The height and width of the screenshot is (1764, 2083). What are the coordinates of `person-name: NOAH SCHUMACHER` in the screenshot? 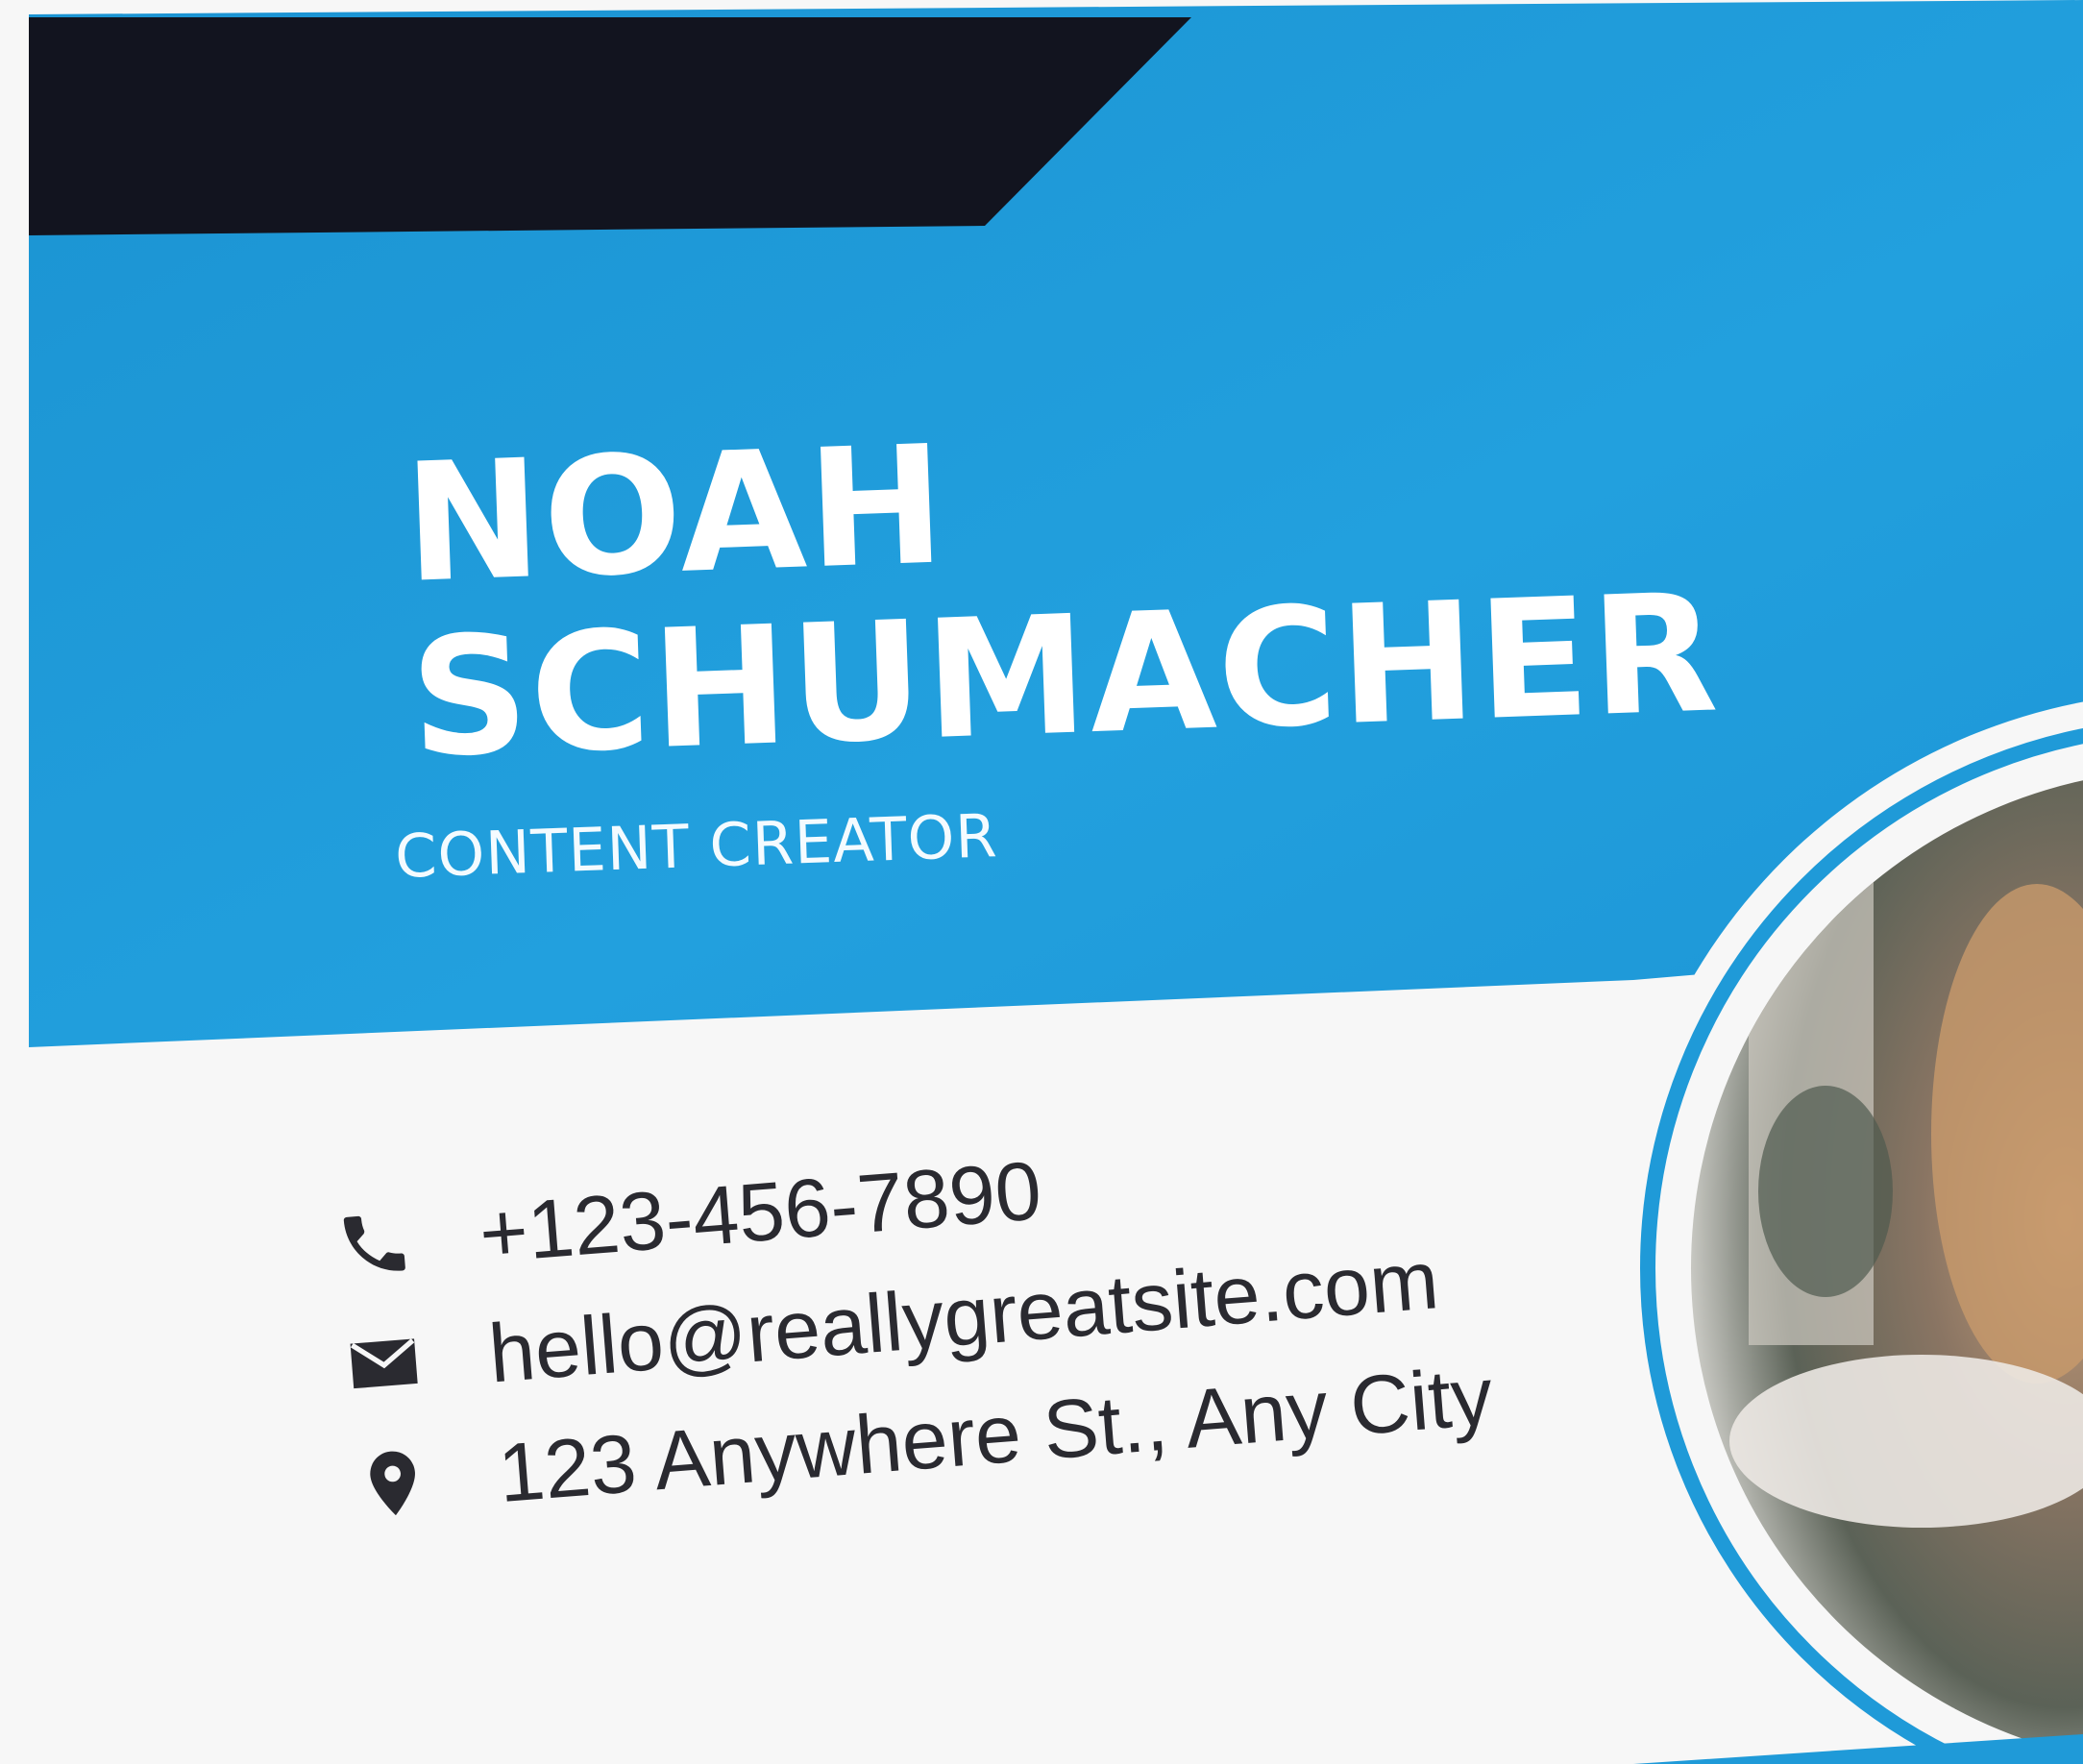 It's located at (1062, 593).